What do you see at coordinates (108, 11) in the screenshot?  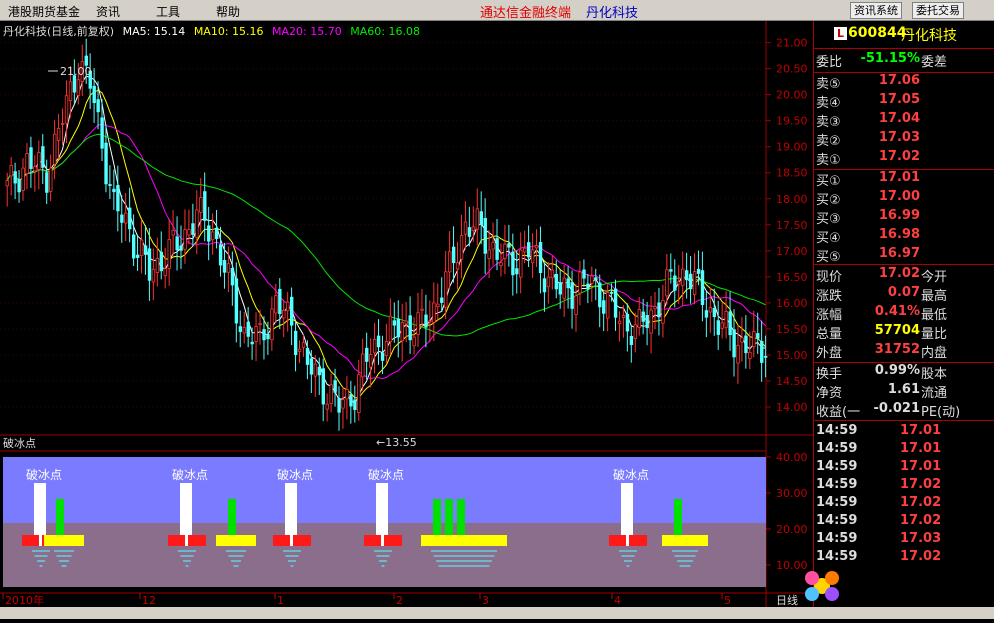 I see `menu-info: 资讯` at bounding box center [108, 11].